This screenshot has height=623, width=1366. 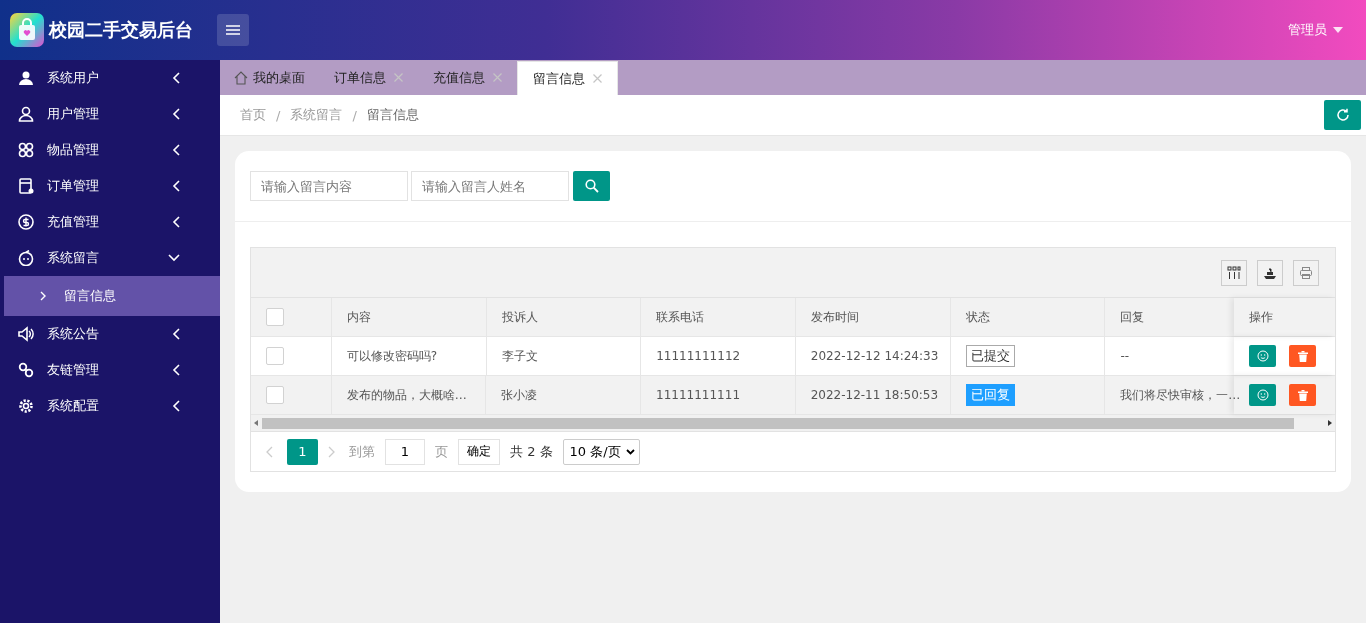 What do you see at coordinates (241, 77) in the screenshot?
I see `home-icon` at bounding box center [241, 77].